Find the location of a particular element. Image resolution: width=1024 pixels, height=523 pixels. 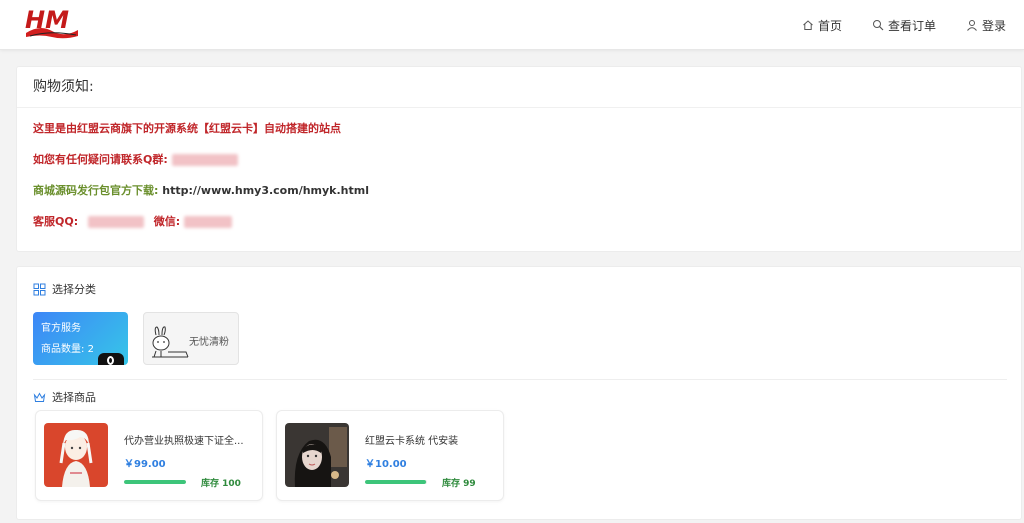

nav-orders-label: 查看订单 is located at coordinates (911, 25).